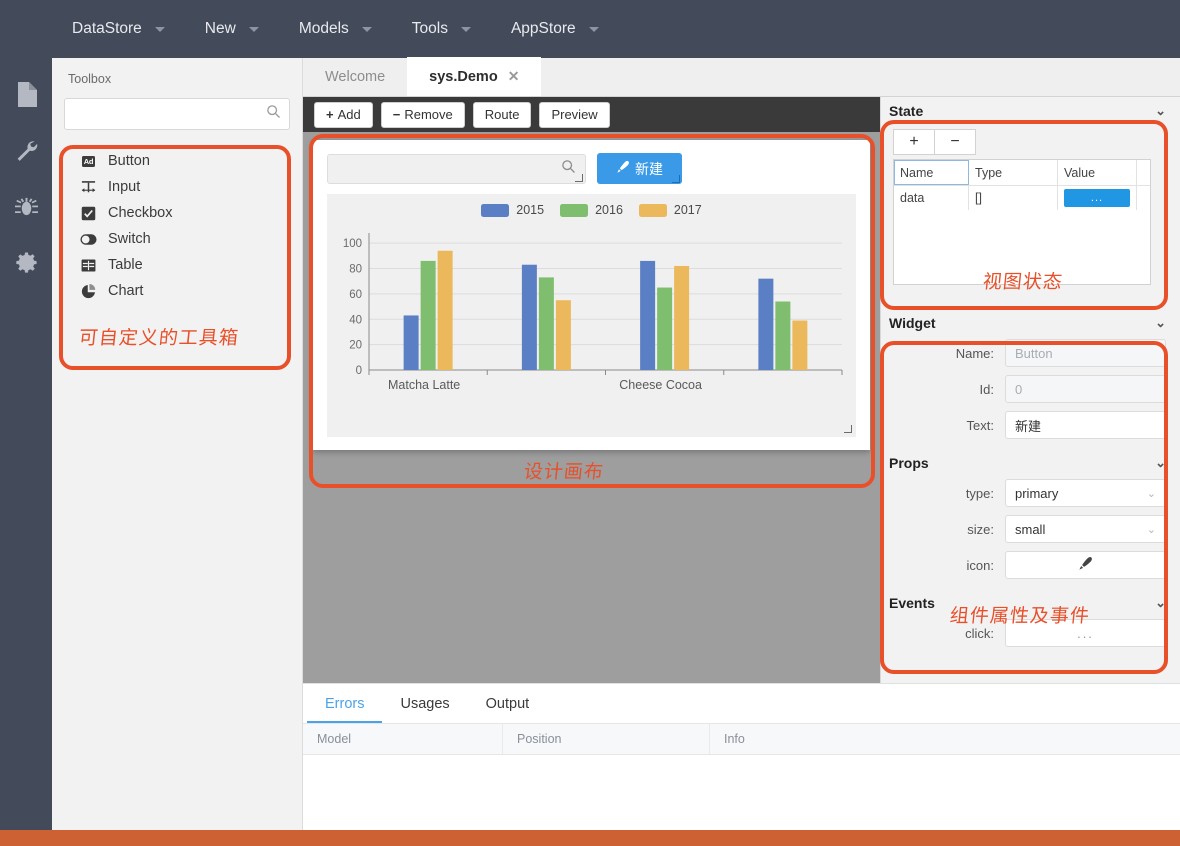 The image size is (1180, 846). I want to click on tab-output: Output, so click(508, 703).